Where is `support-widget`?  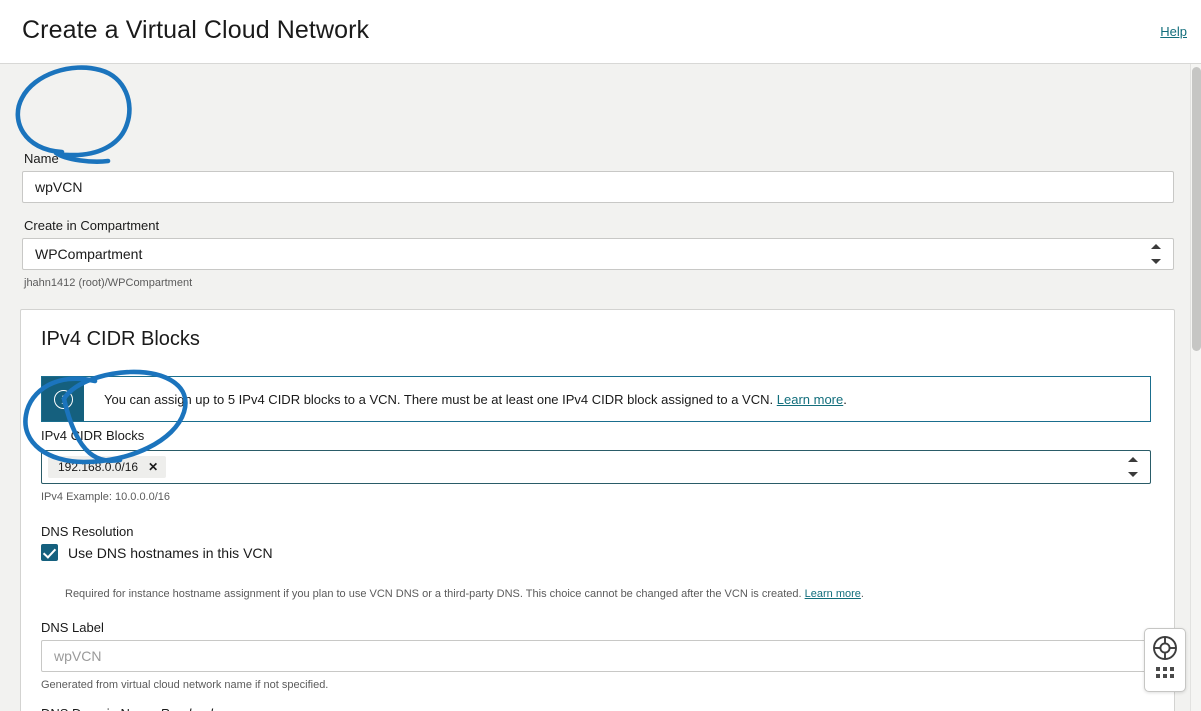
support-widget is located at coordinates (1165, 660).